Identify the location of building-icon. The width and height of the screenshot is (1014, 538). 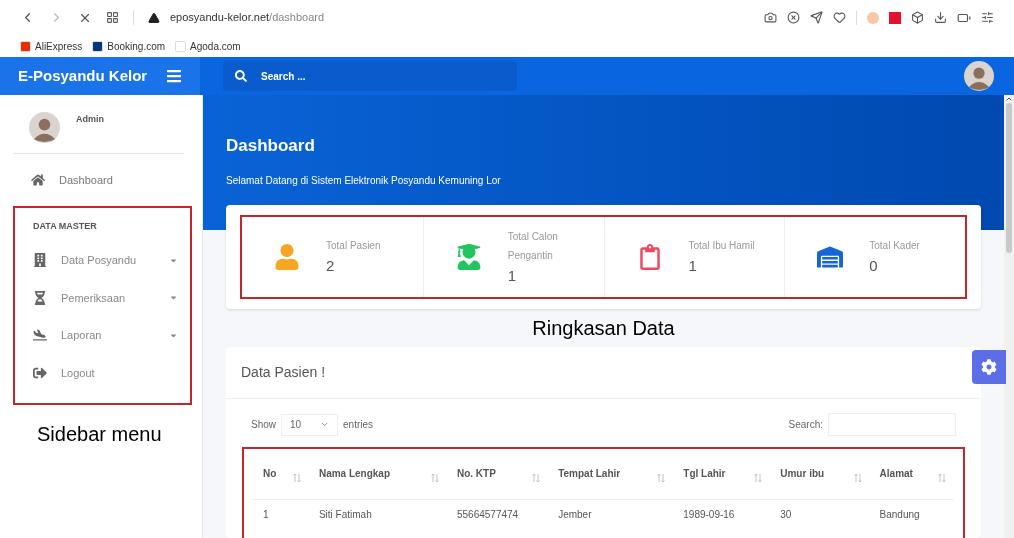
(40, 260).